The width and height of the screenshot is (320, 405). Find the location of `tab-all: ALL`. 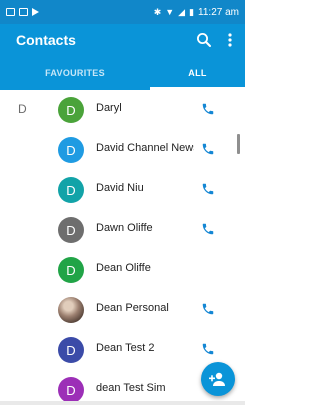

tab-all: ALL is located at coordinates (197, 73).